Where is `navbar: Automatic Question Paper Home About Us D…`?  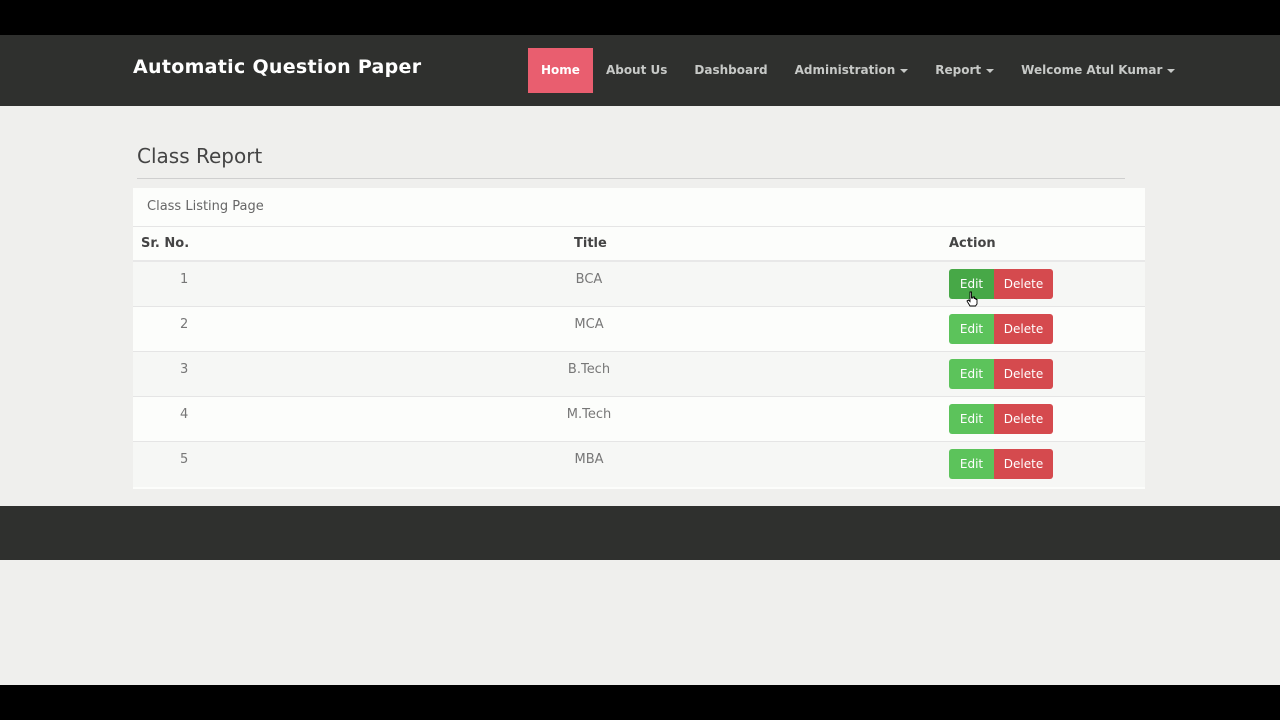 navbar: Automatic Question Paper Home About Us D… is located at coordinates (640, 70).